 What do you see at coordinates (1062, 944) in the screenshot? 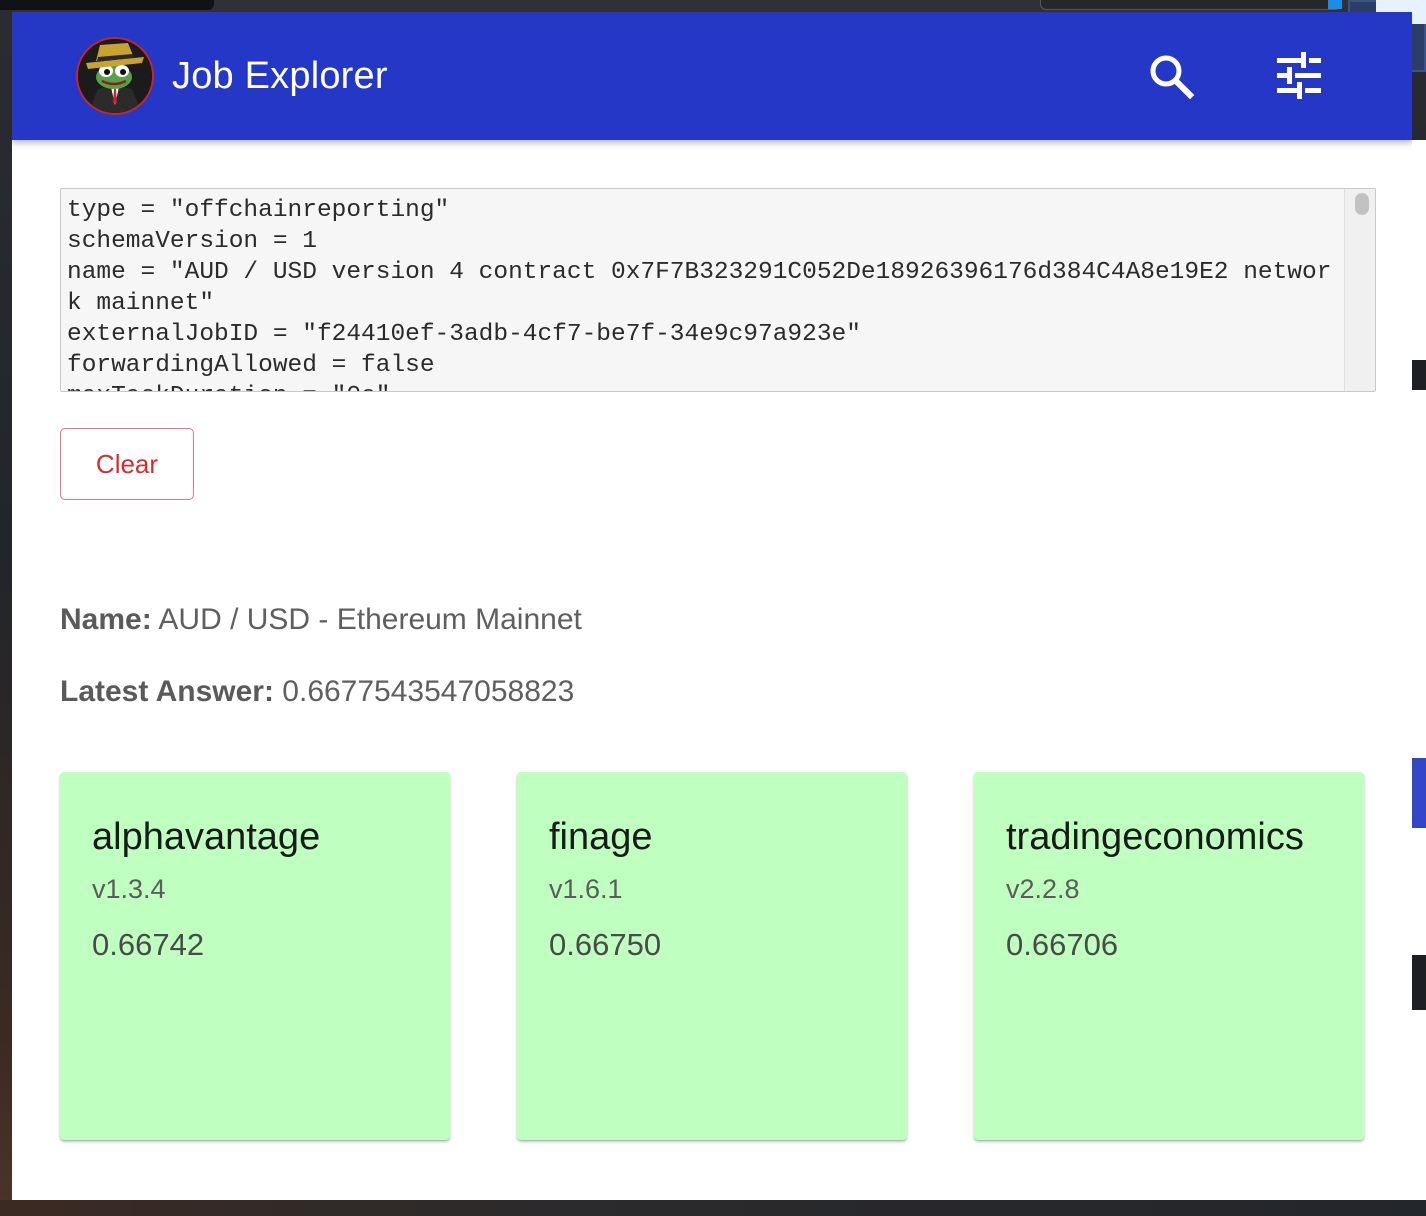
I see `source-value: 0.66706` at bounding box center [1062, 944].